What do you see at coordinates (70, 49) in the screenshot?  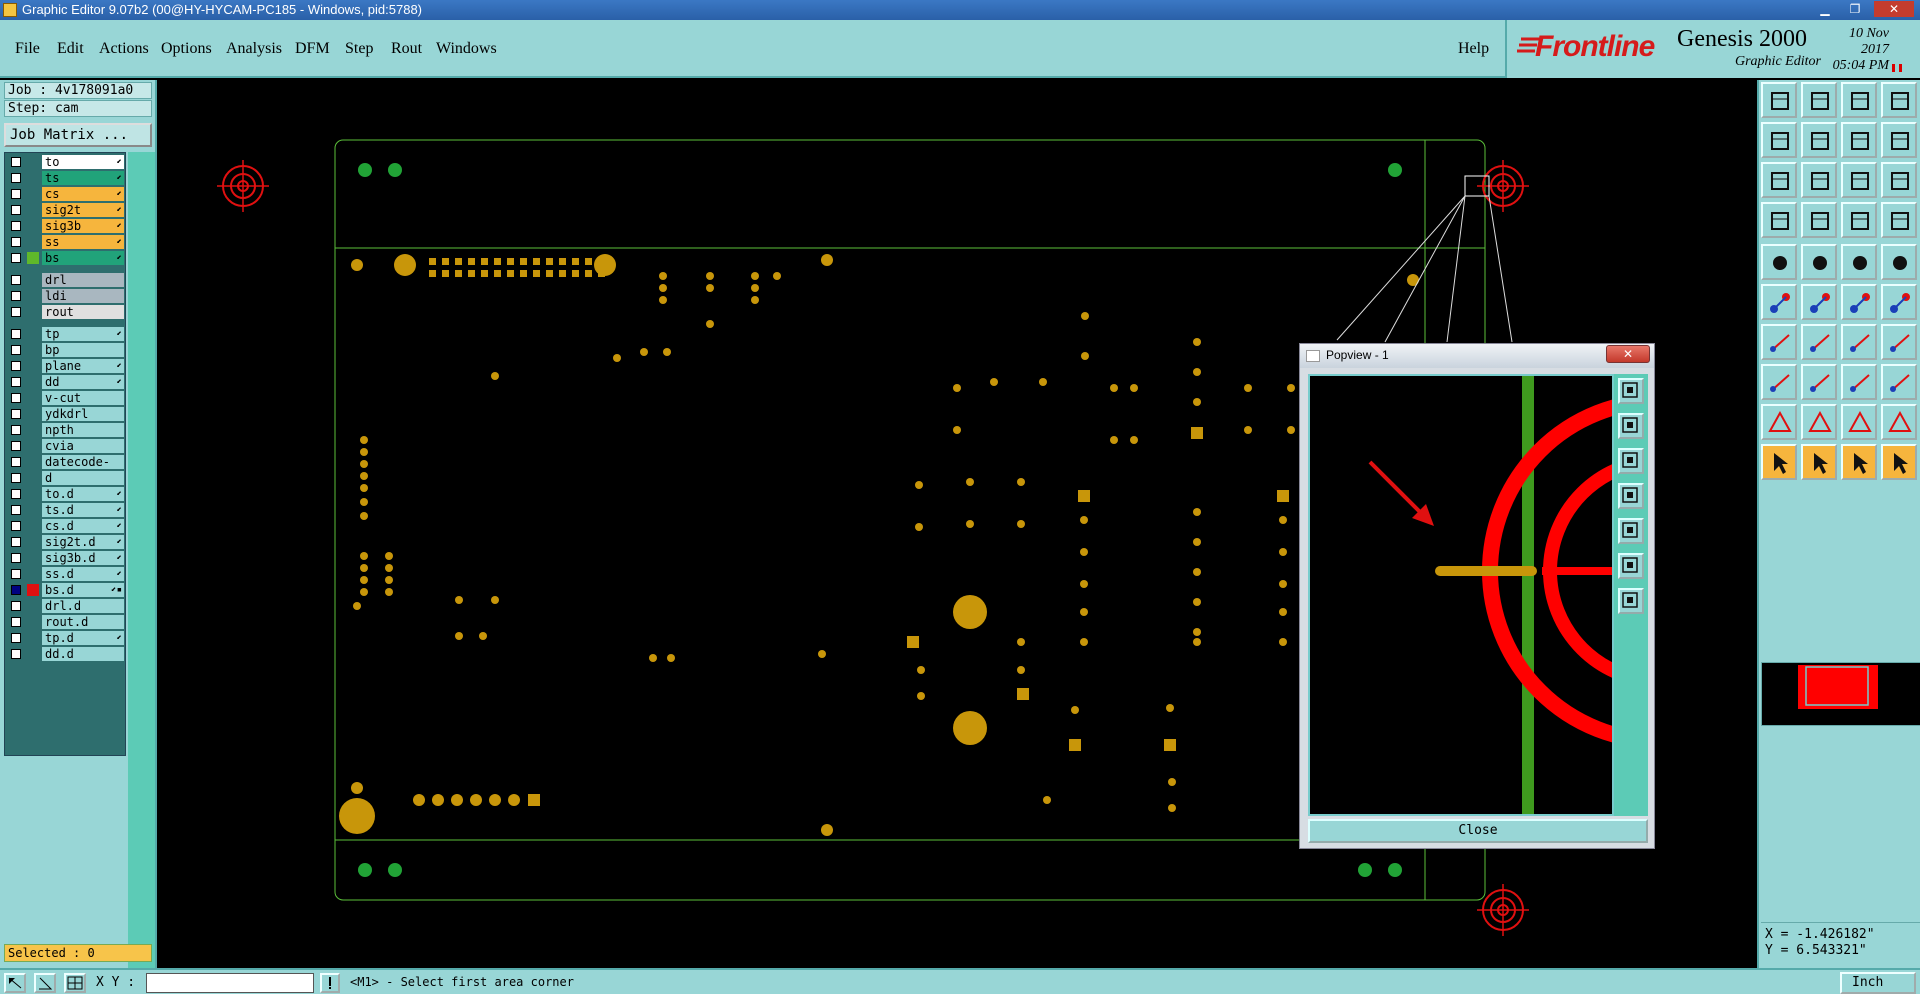 I see `menu-edit: Edit` at bounding box center [70, 49].